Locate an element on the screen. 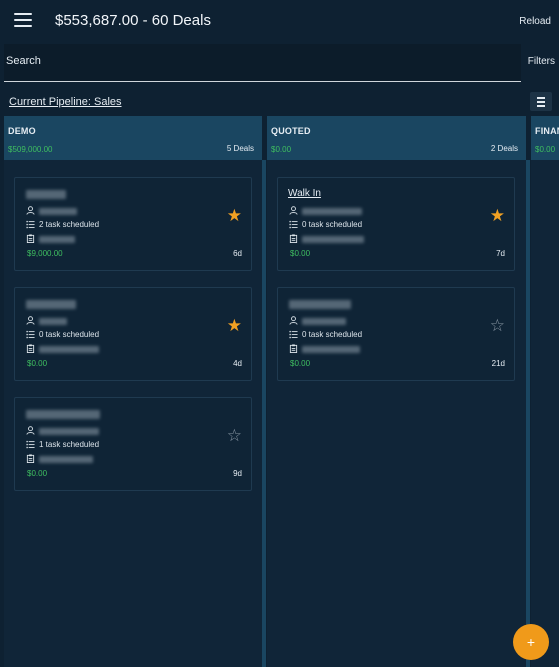 This screenshot has width=559, height=667. task-count: 1 task scheduled is located at coordinates (69, 444).